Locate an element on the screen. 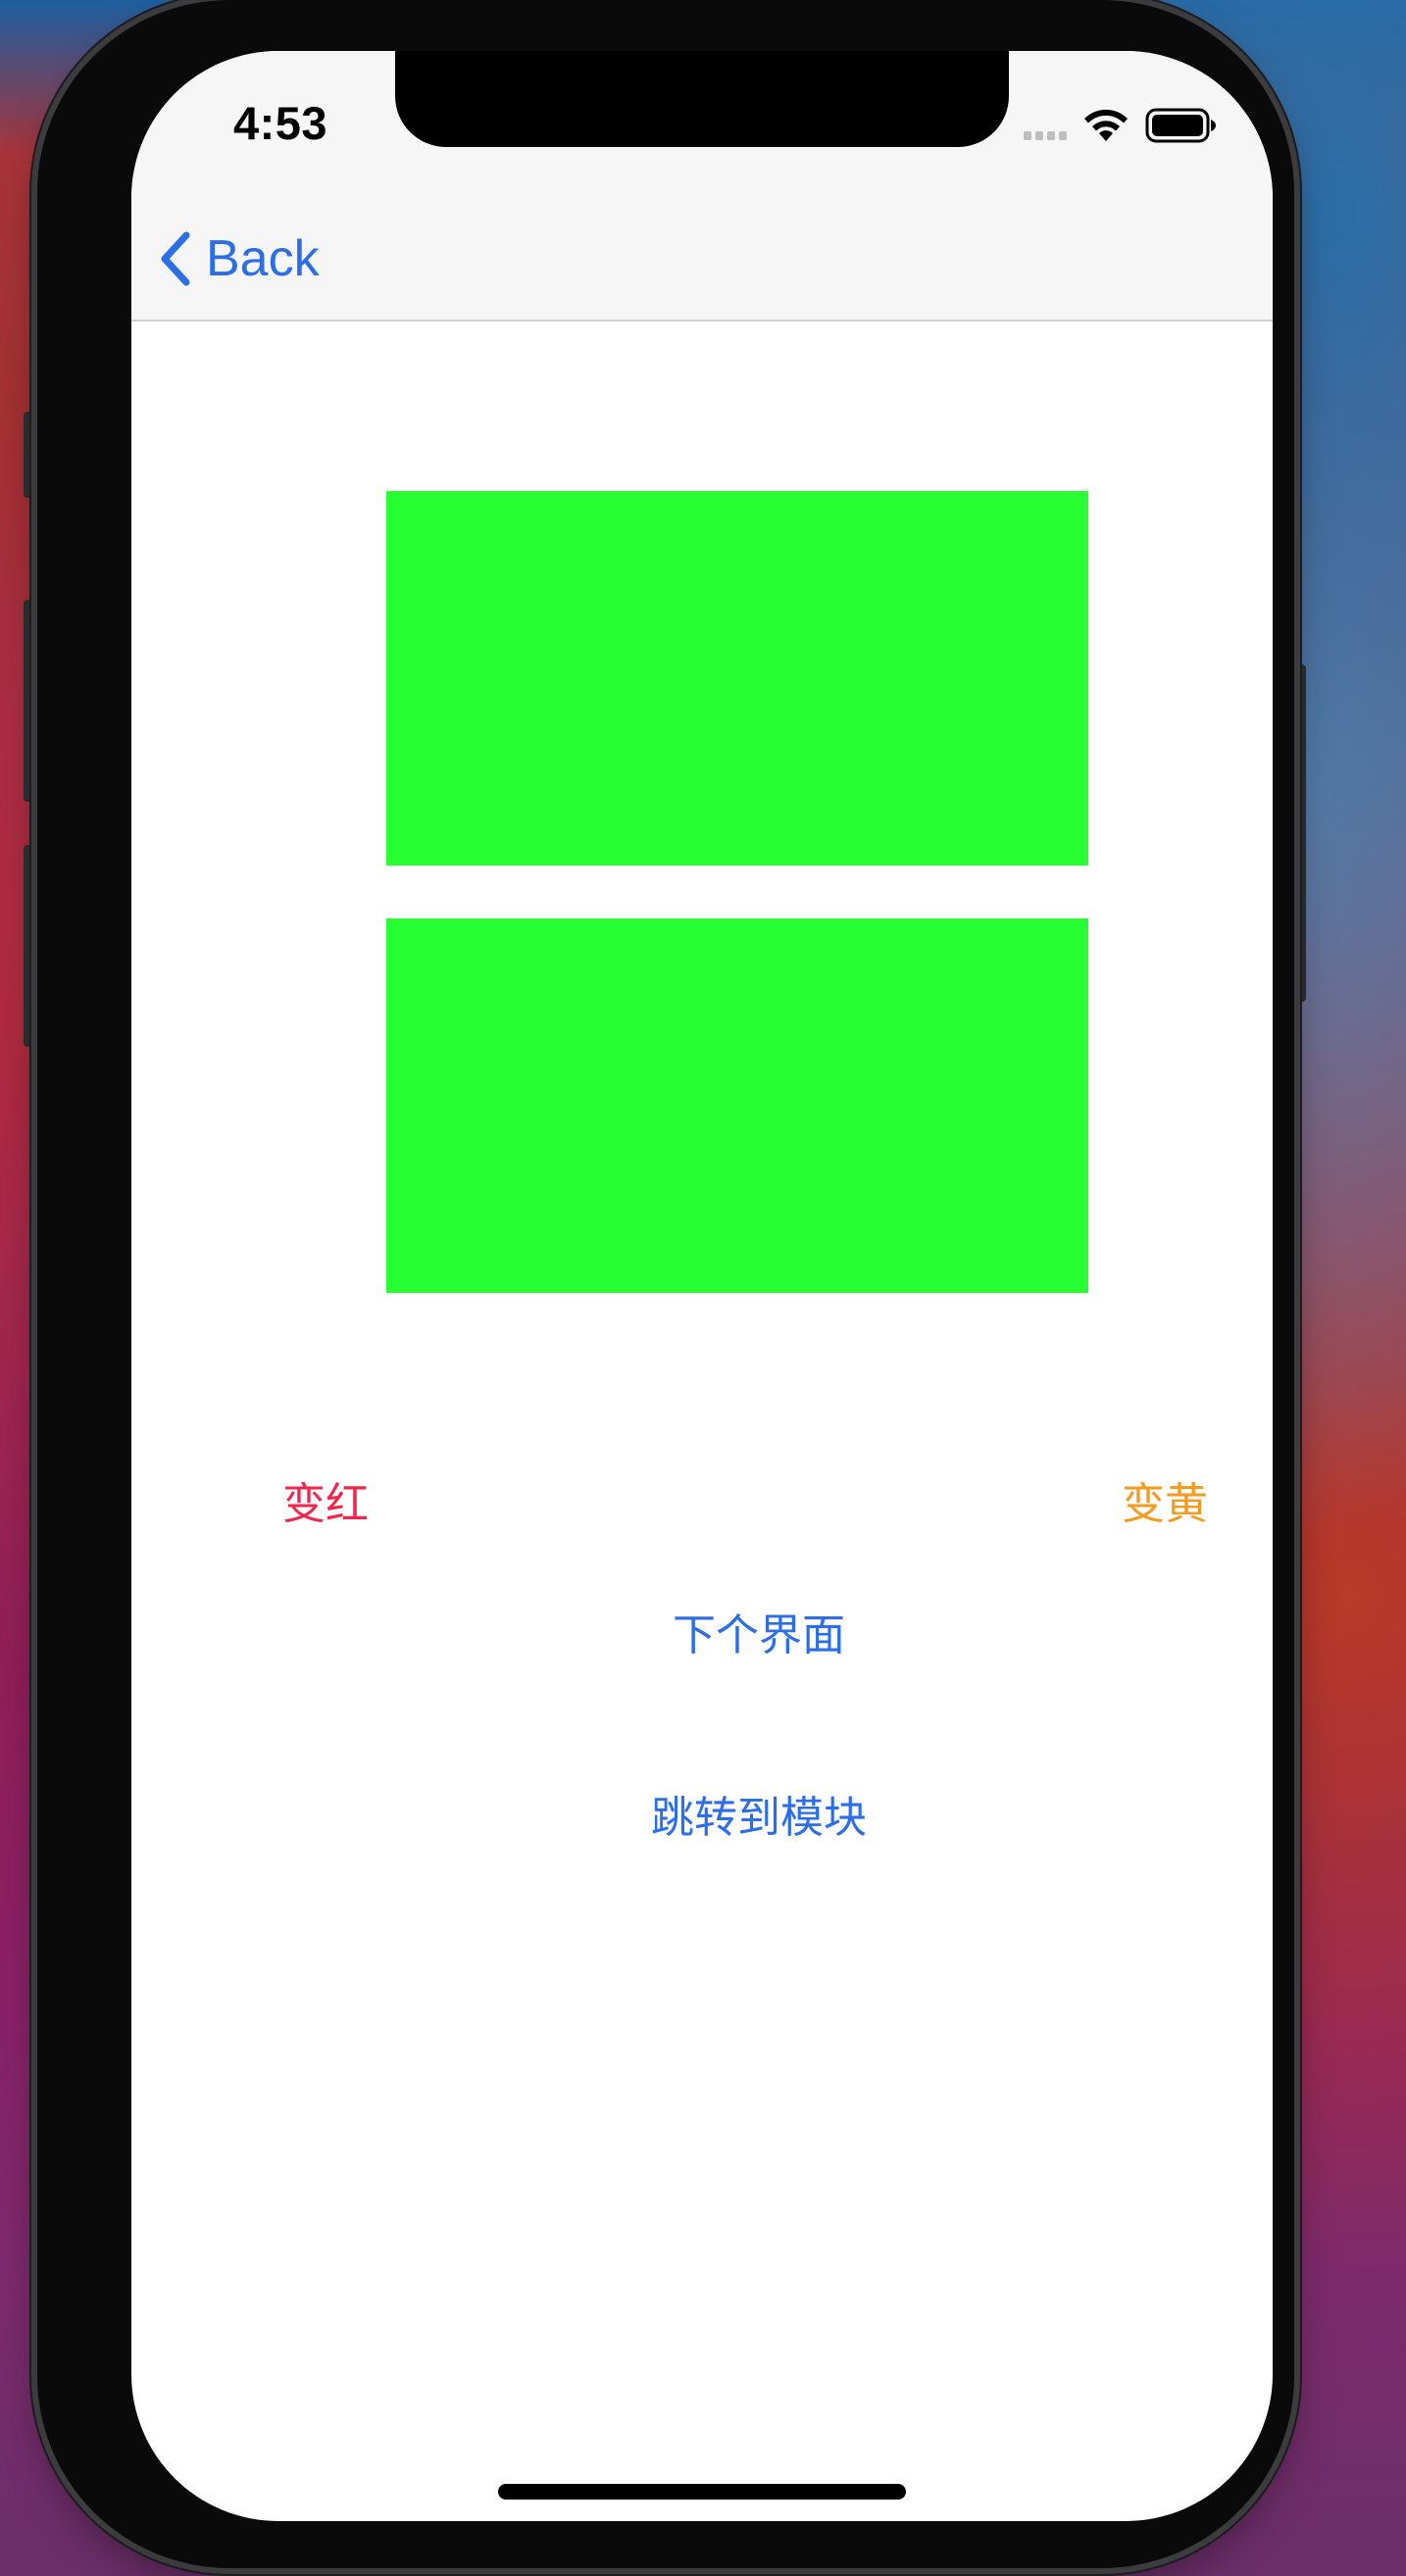  power-button is located at coordinates (1299, 833).